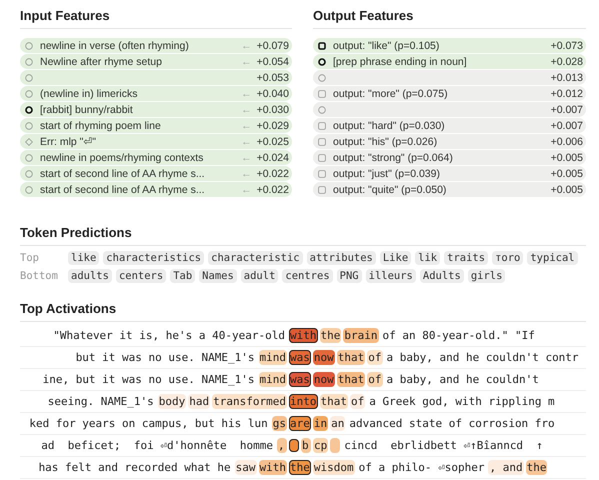 The height and width of the screenshot is (480, 599). Describe the element at coordinates (172, 401) in the screenshot. I see `highlighted-token: body` at that location.